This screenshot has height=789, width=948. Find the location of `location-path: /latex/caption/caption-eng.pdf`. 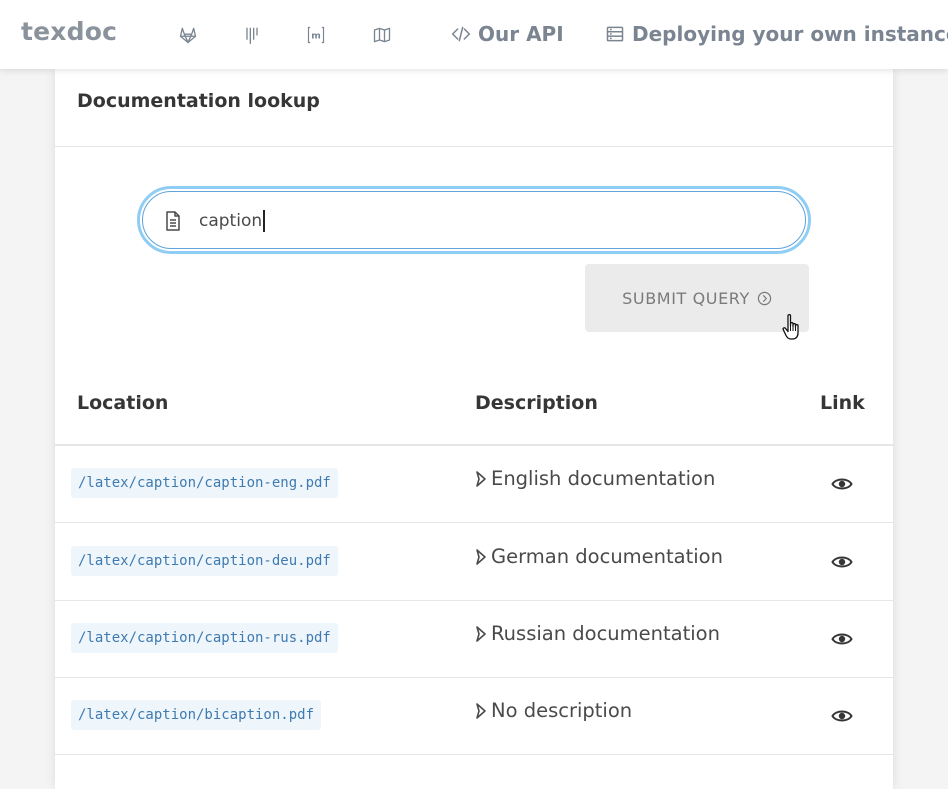

location-path: /latex/caption/caption-eng.pdf is located at coordinates (204, 483).